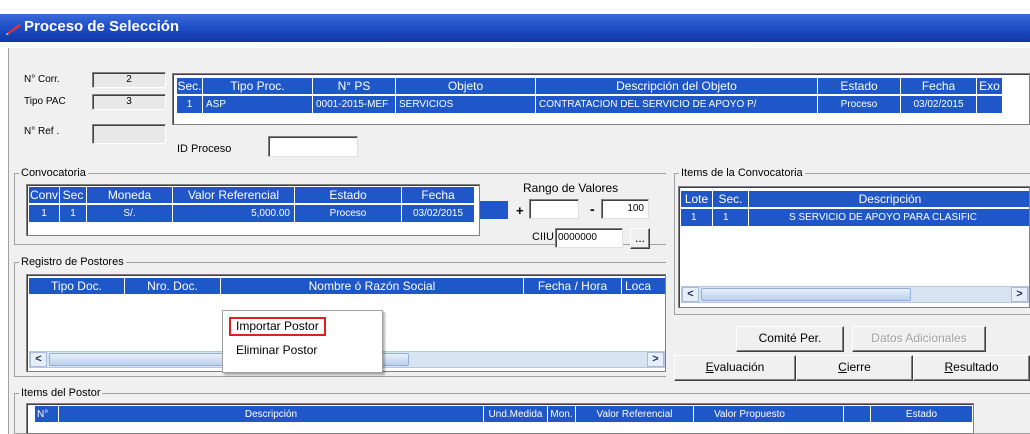  I want to click on comite-per-button: Comité Per., so click(790, 339).